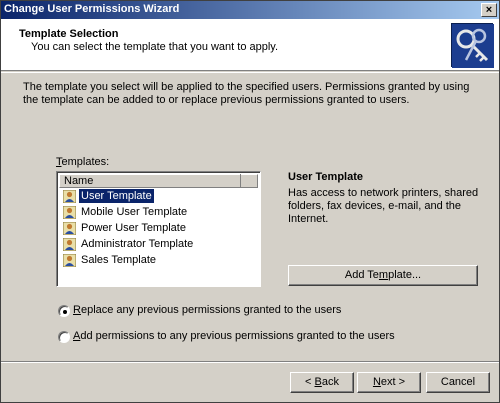 This screenshot has height=403, width=500. I want to click on template-name: Power User Template, so click(133, 228).